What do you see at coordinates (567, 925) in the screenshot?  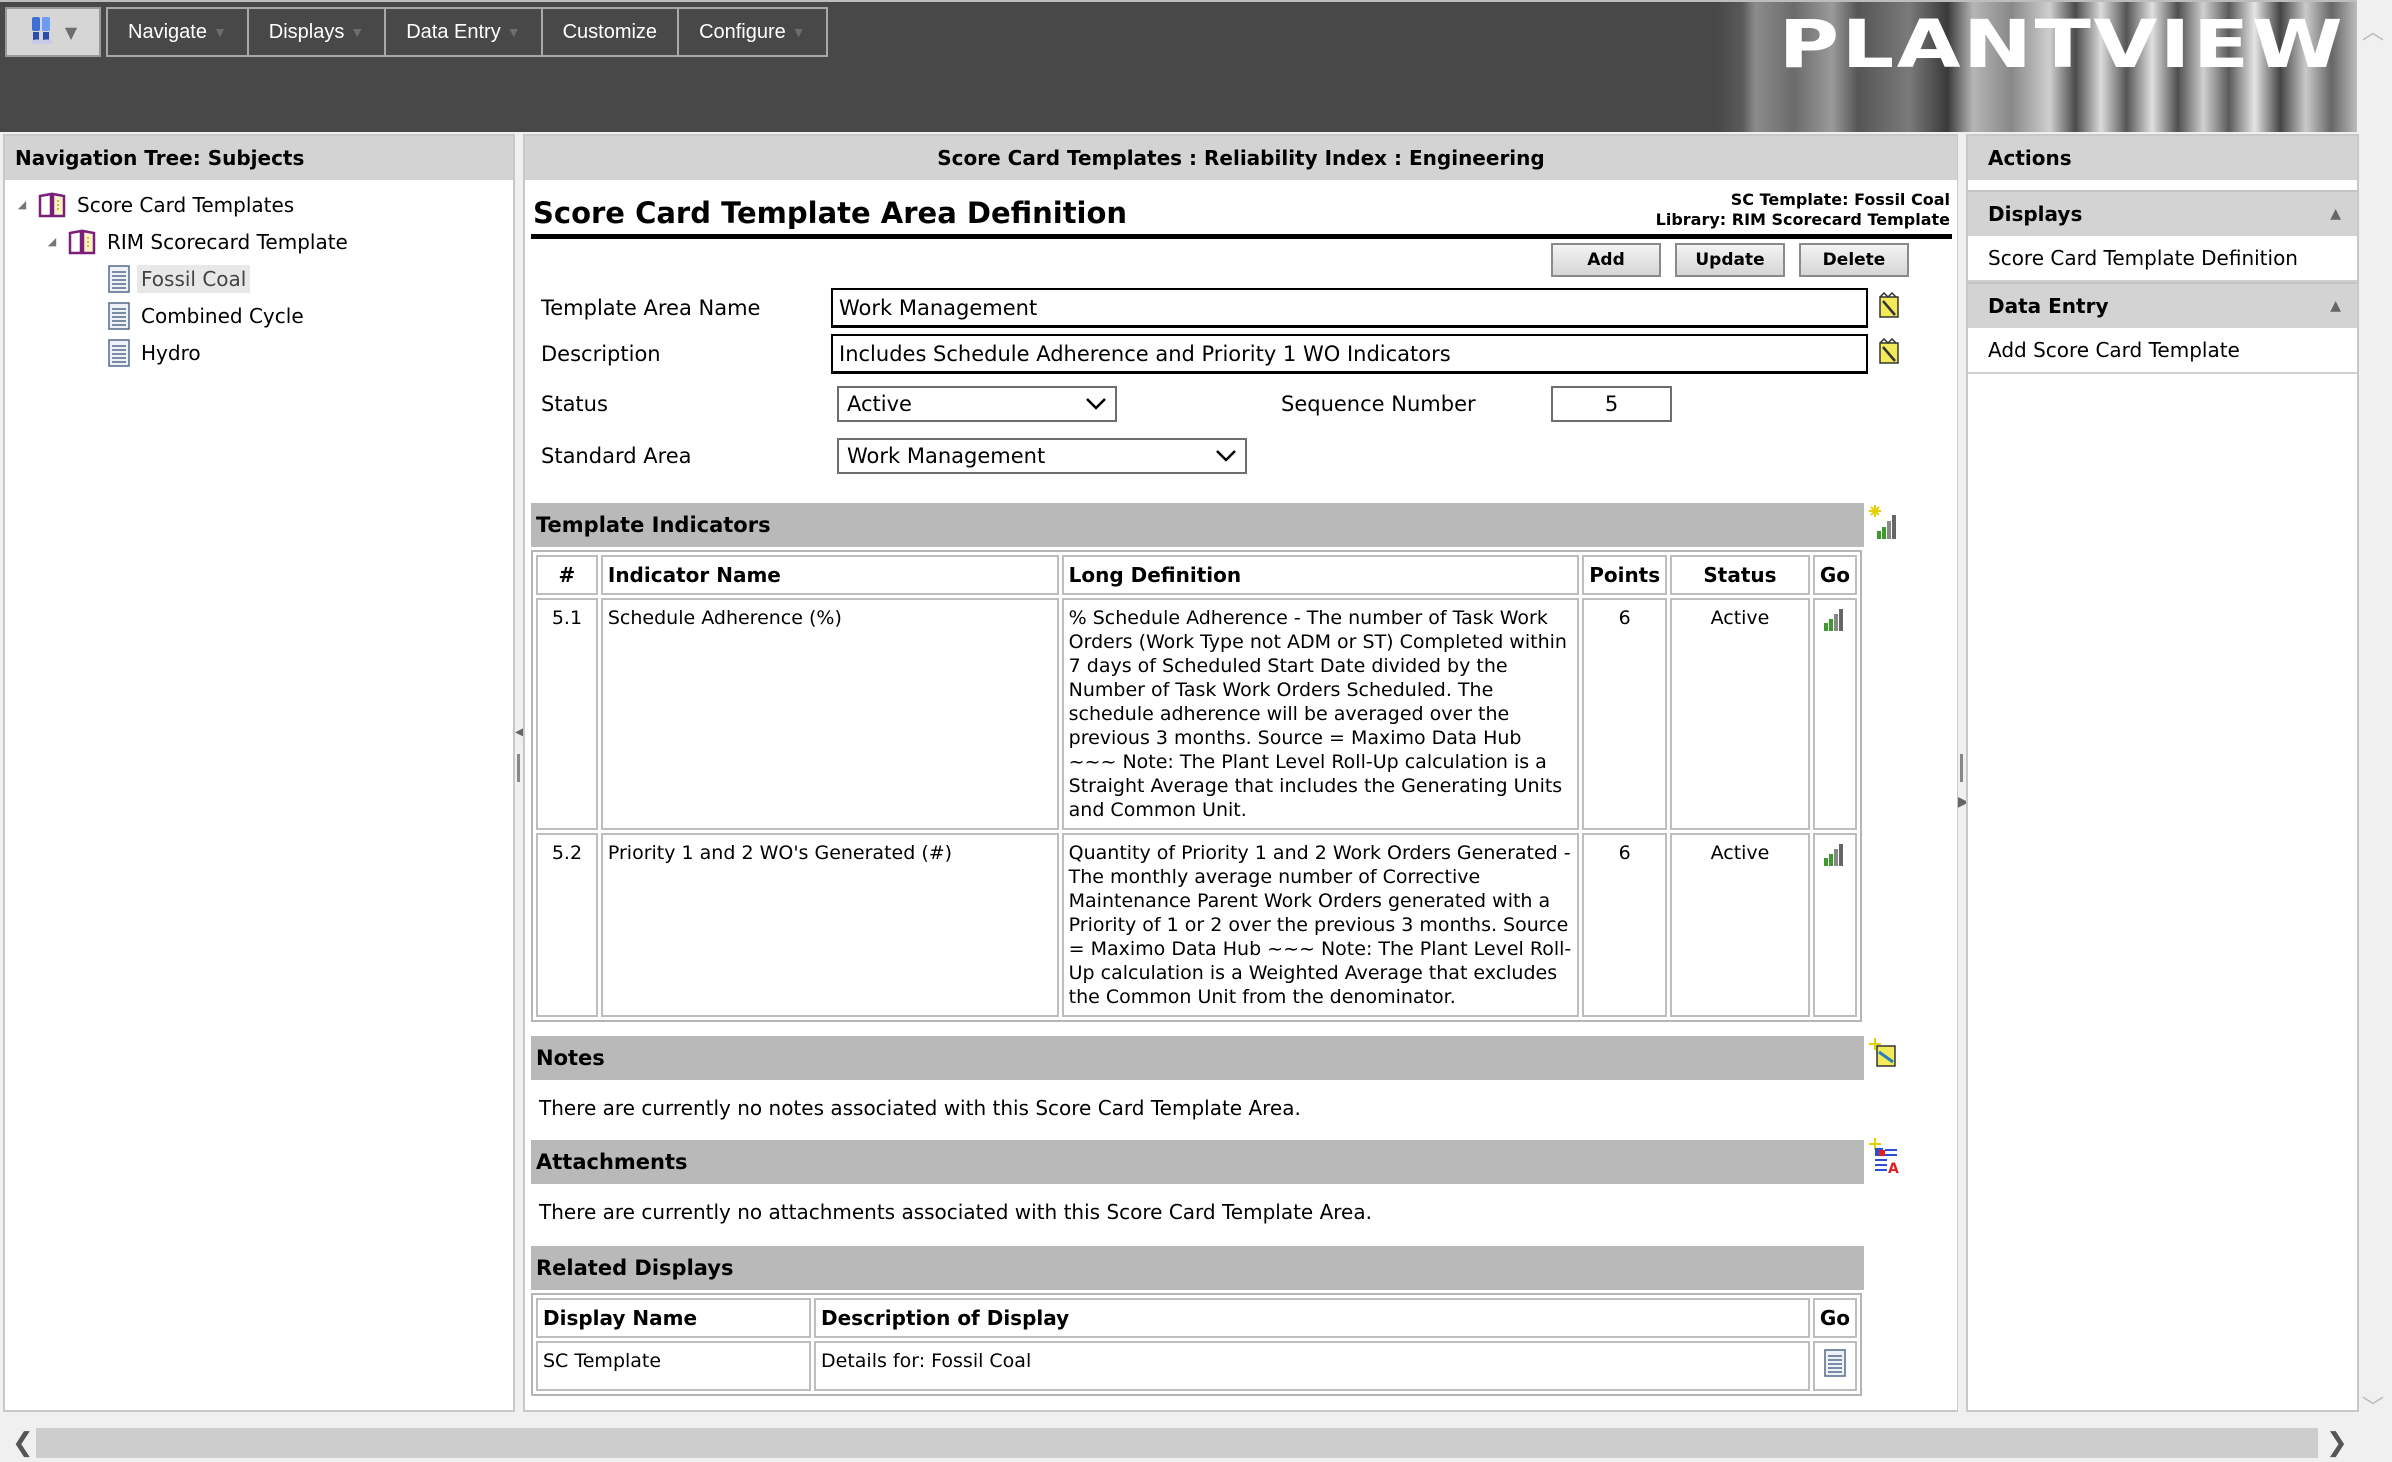 I see `indicator-number: 5.2` at bounding box center [567, 925].